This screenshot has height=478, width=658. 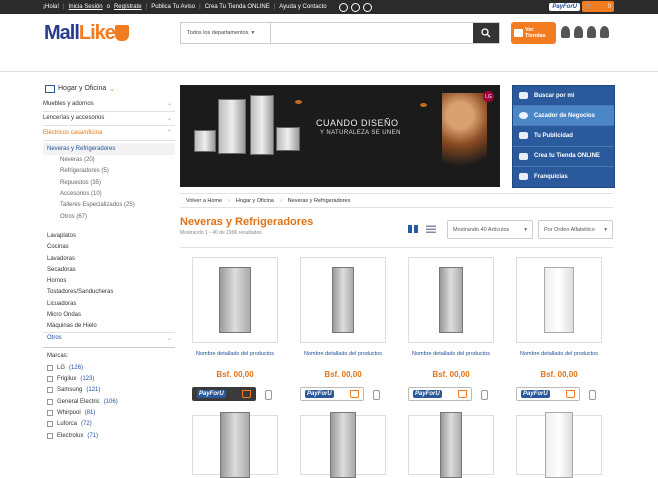 What do you see at coordinates (563, 136) in the screenshot?
I see `menu-tu-publicidad: Tu Publicidad` at bounding box center [563, 136].